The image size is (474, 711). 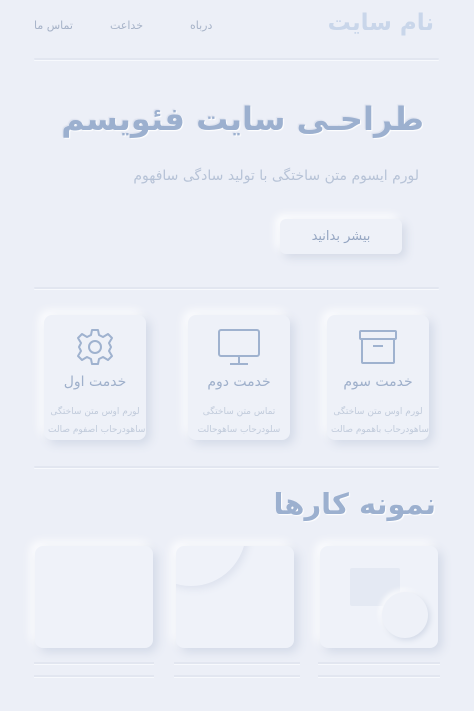 What do you see at coordinates (381, 23) in the screenshot?
I see `site-logo-text: نام سایت` at bounding box center [381, 23].